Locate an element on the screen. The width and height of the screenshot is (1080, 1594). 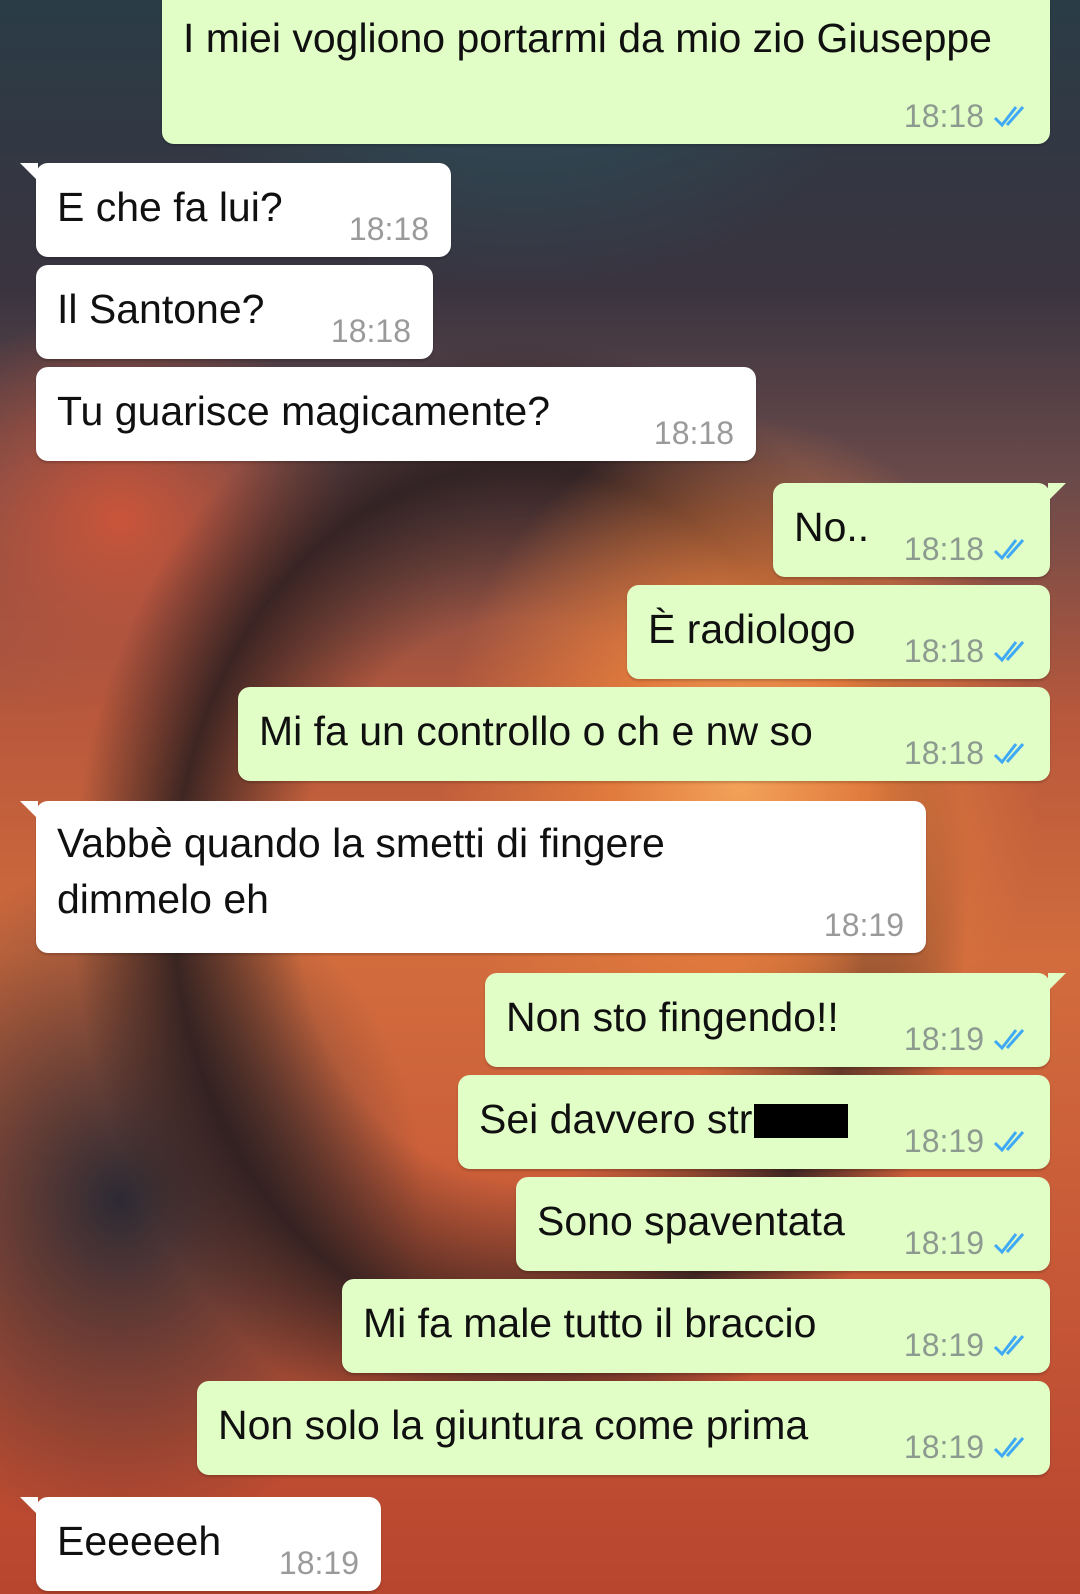
message-text: Sono spaventata is located at coordinates (691, 1221).